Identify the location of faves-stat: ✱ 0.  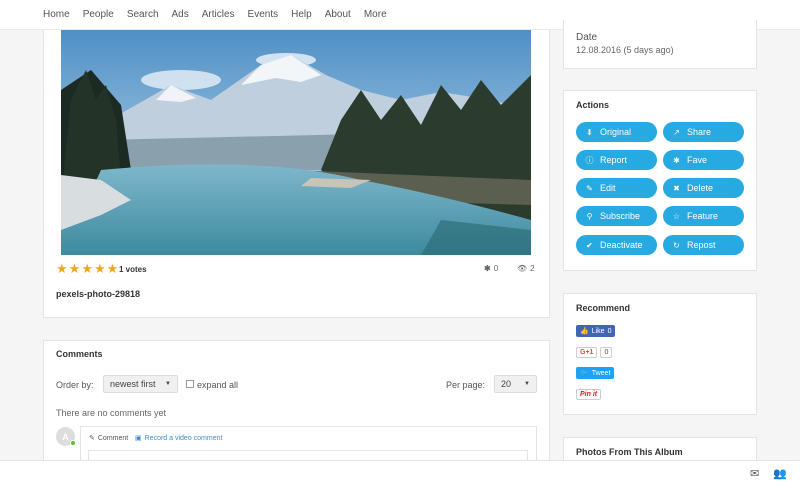
(491, 268).